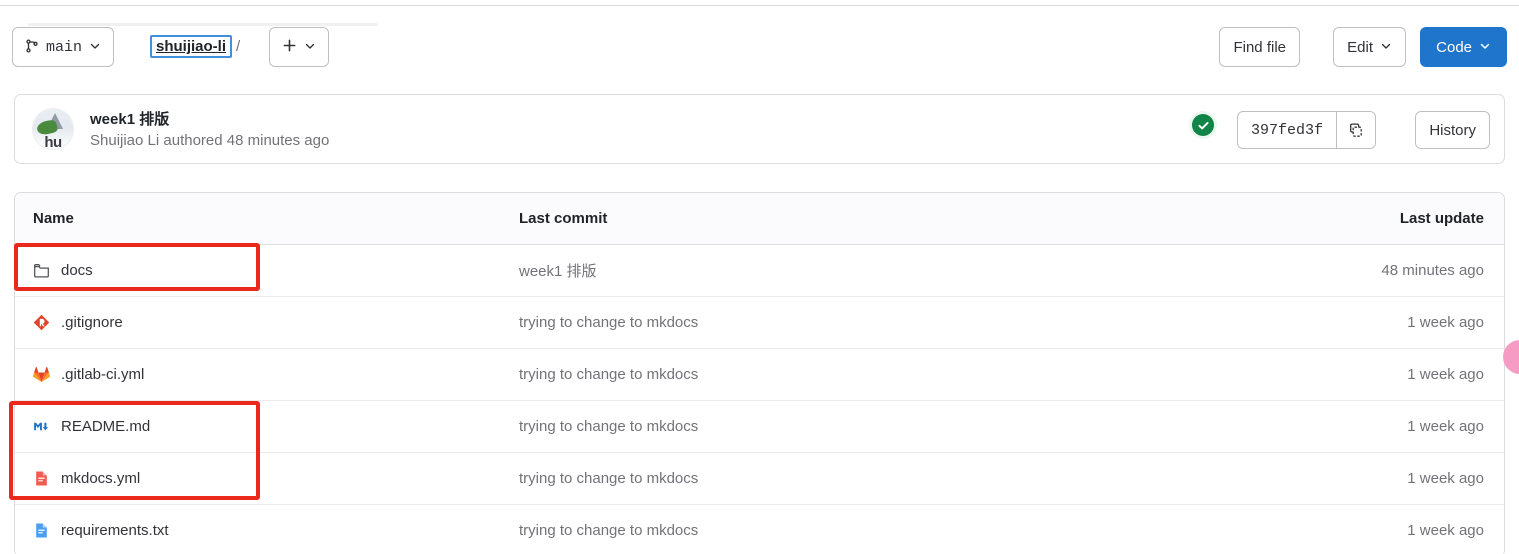  Describe the element at coordinates (100, 478) in the screenshot. I see `file-name-link: mkdocs.yml` at that location.